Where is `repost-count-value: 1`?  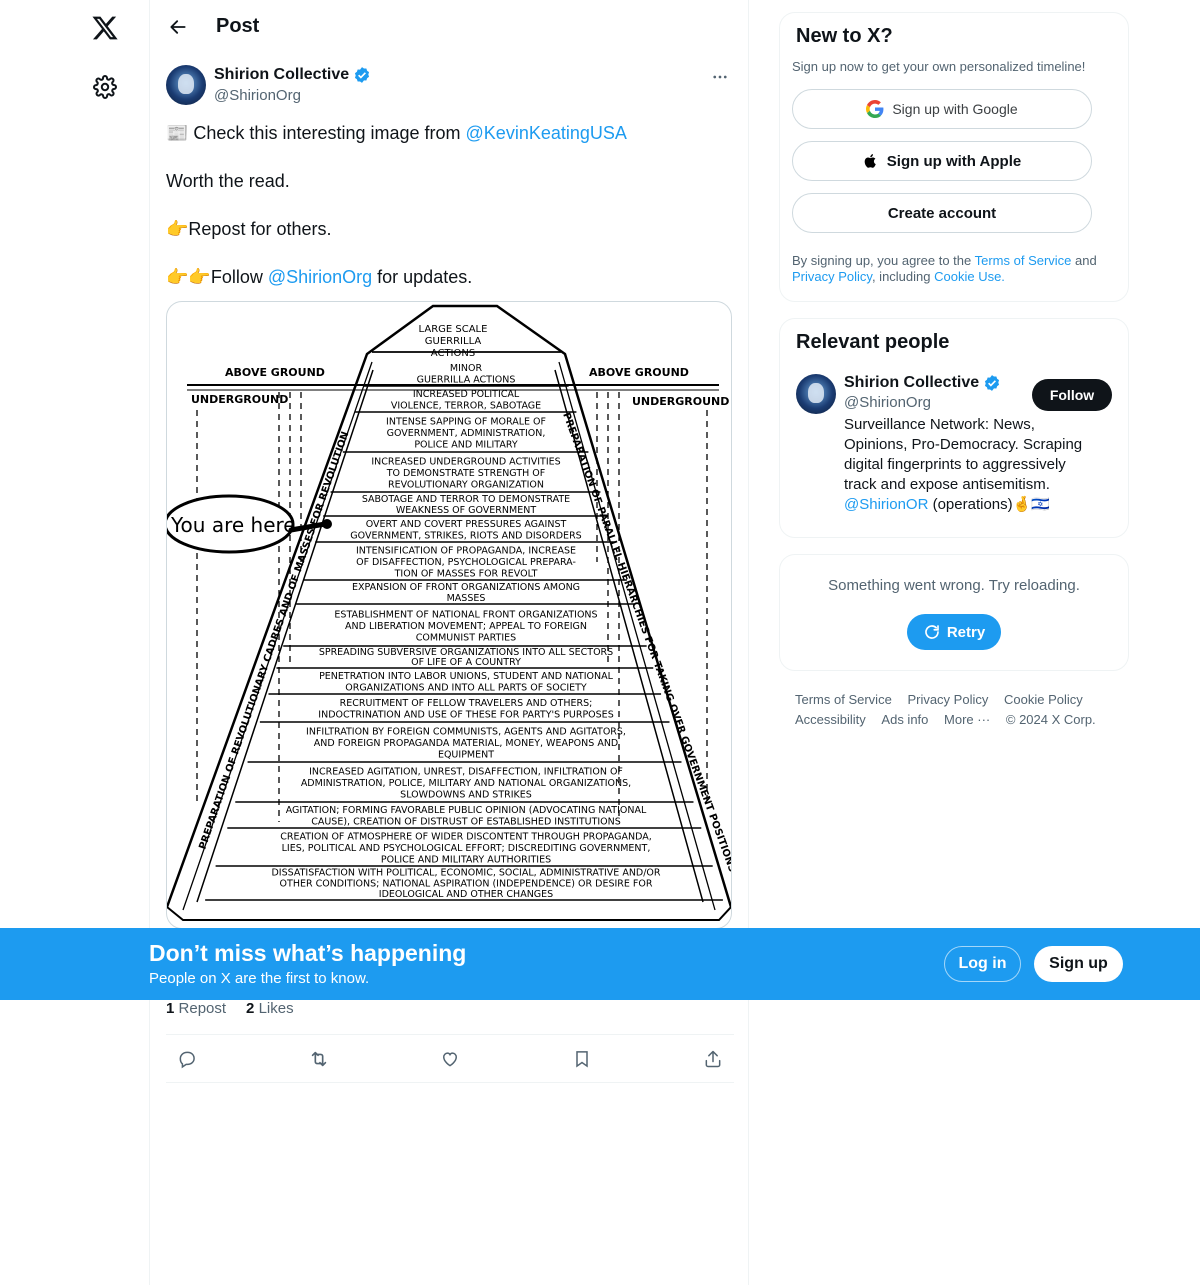
repost-count-value: 1 is located at coordinates (170, 1008).